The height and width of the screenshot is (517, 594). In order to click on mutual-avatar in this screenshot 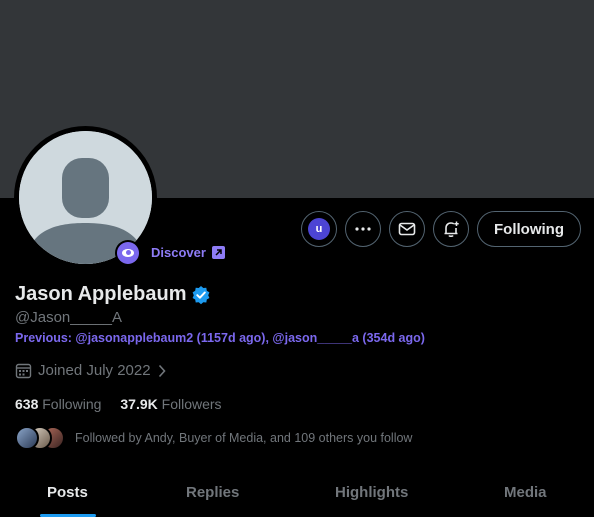, I will do `click(27, 438)`.